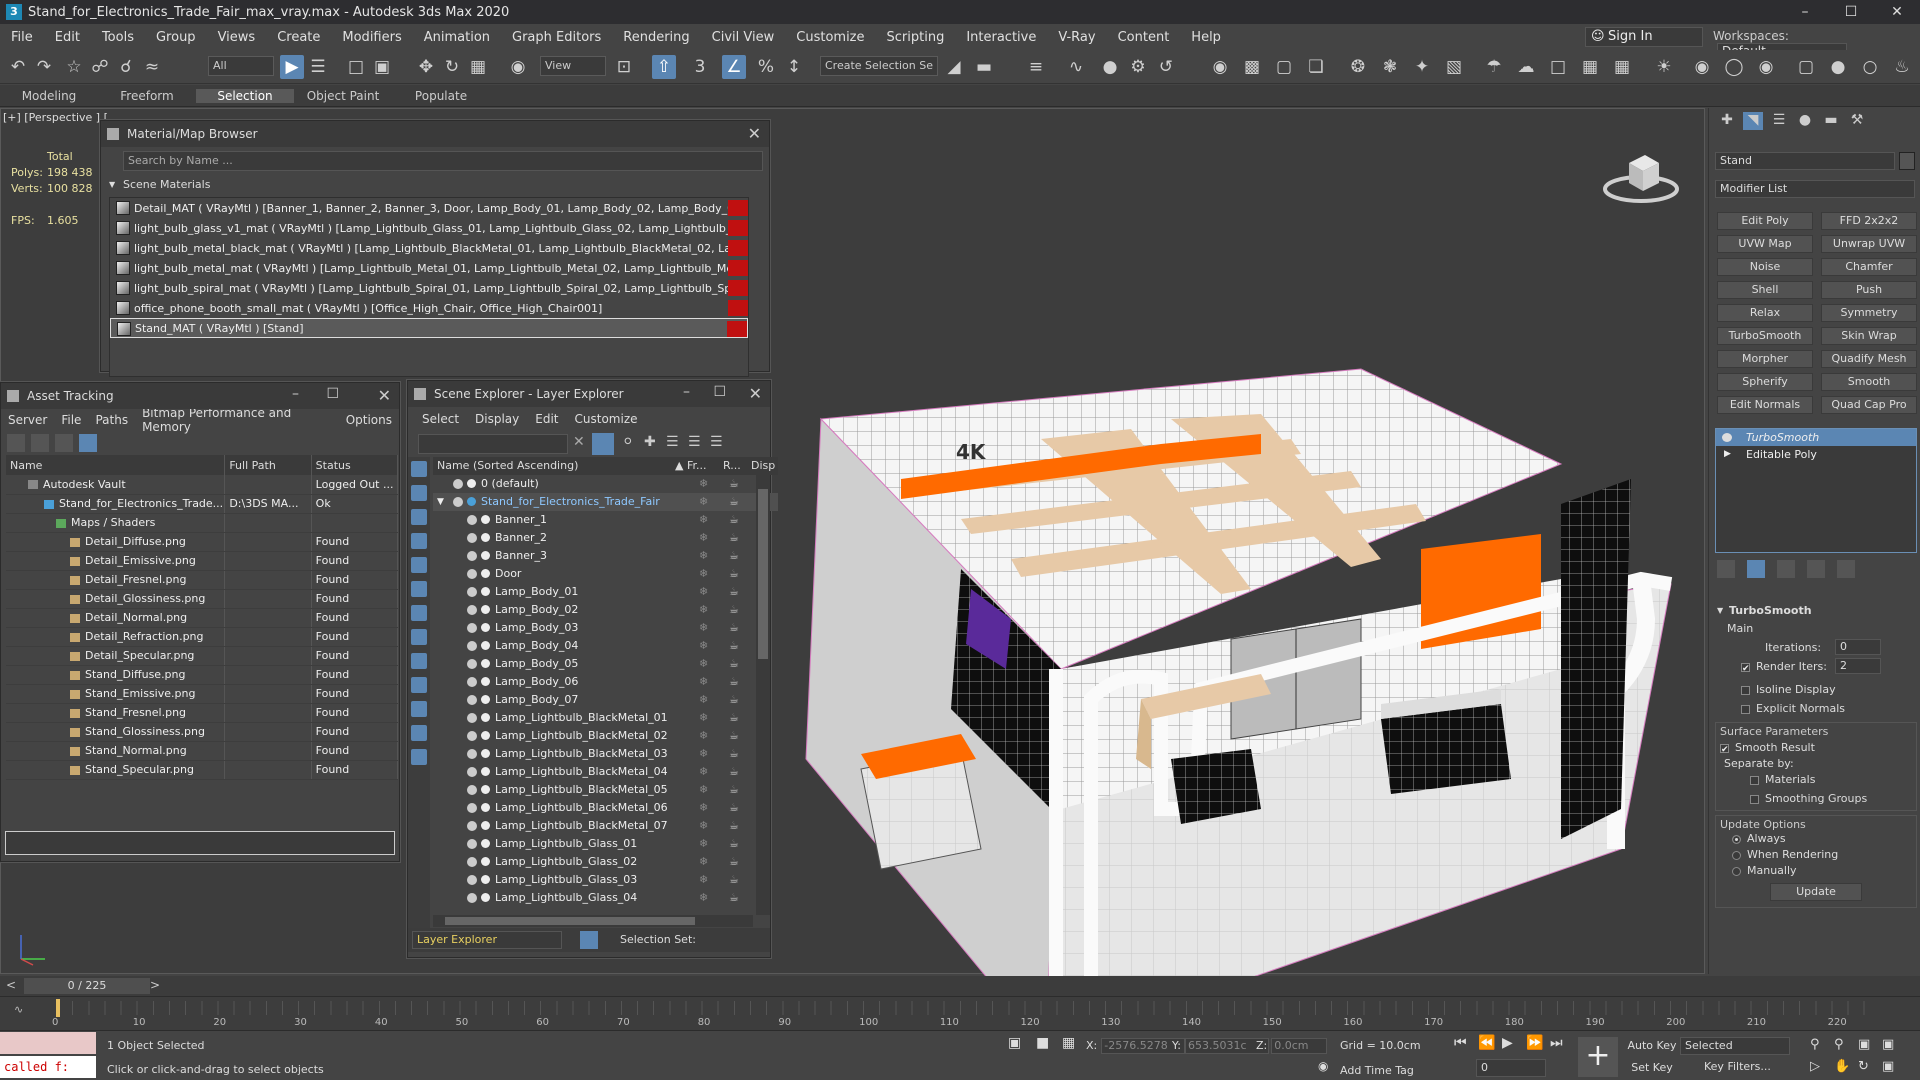 This screenshot has width=1920, height=1080. I want to click on modifier-button-chamfer: Chamfer, so click(1869, 267).